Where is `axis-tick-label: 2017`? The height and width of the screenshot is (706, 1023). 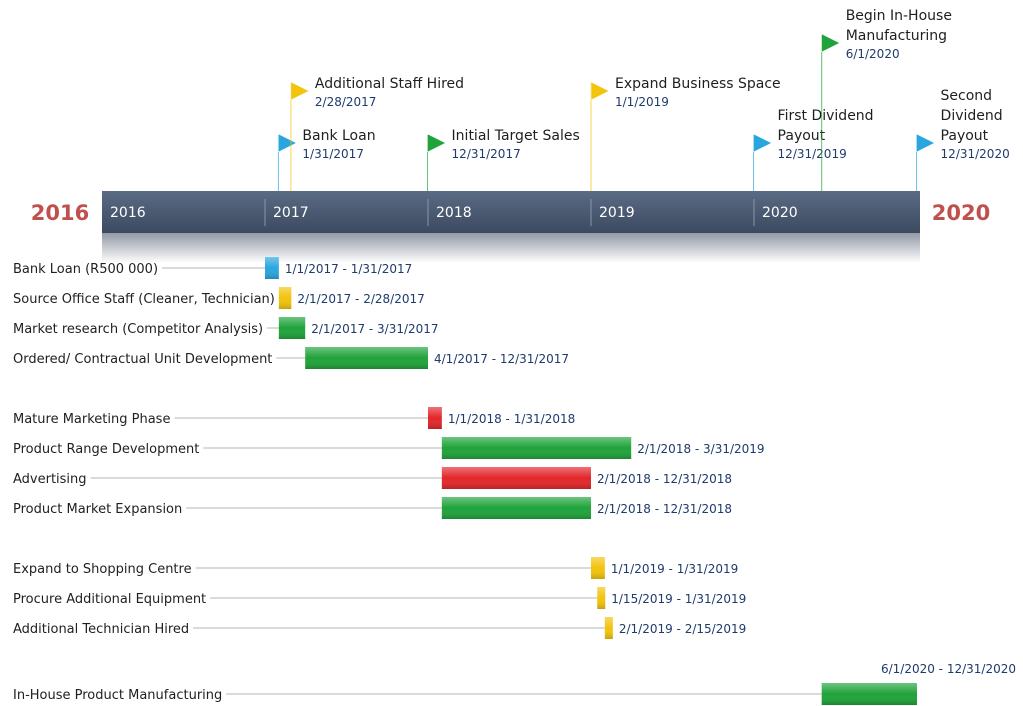 axis-tick-label: 2017 is located at coordinates (291, 213).